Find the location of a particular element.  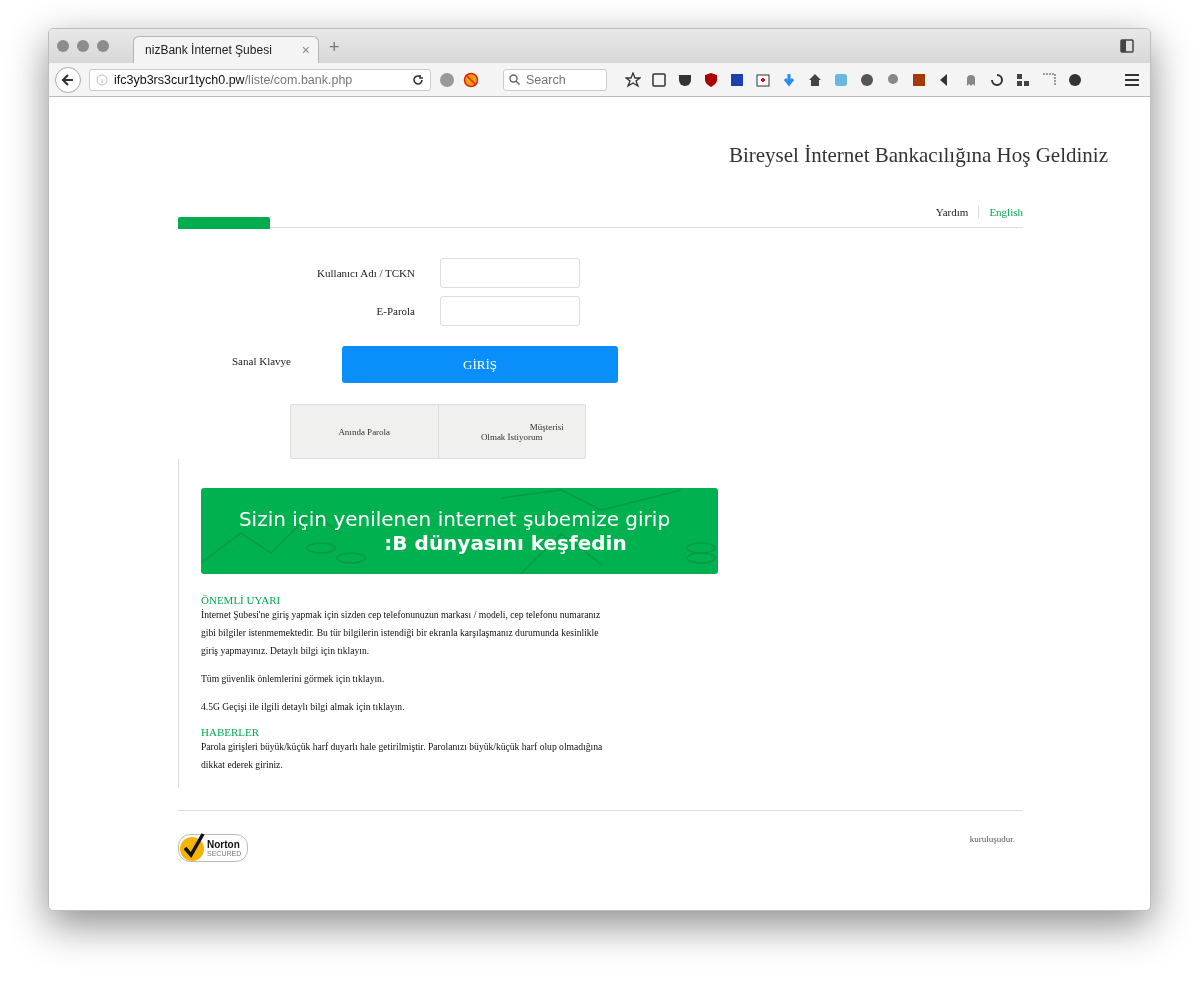

home-icon is located at coordinates (815, 79).